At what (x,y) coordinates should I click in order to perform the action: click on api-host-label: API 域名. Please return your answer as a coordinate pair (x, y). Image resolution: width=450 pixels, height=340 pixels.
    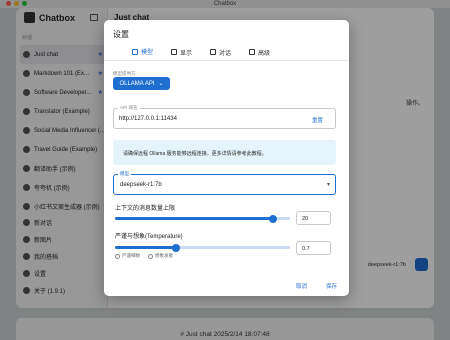
    Looking at the image, I should click on (129, 108).